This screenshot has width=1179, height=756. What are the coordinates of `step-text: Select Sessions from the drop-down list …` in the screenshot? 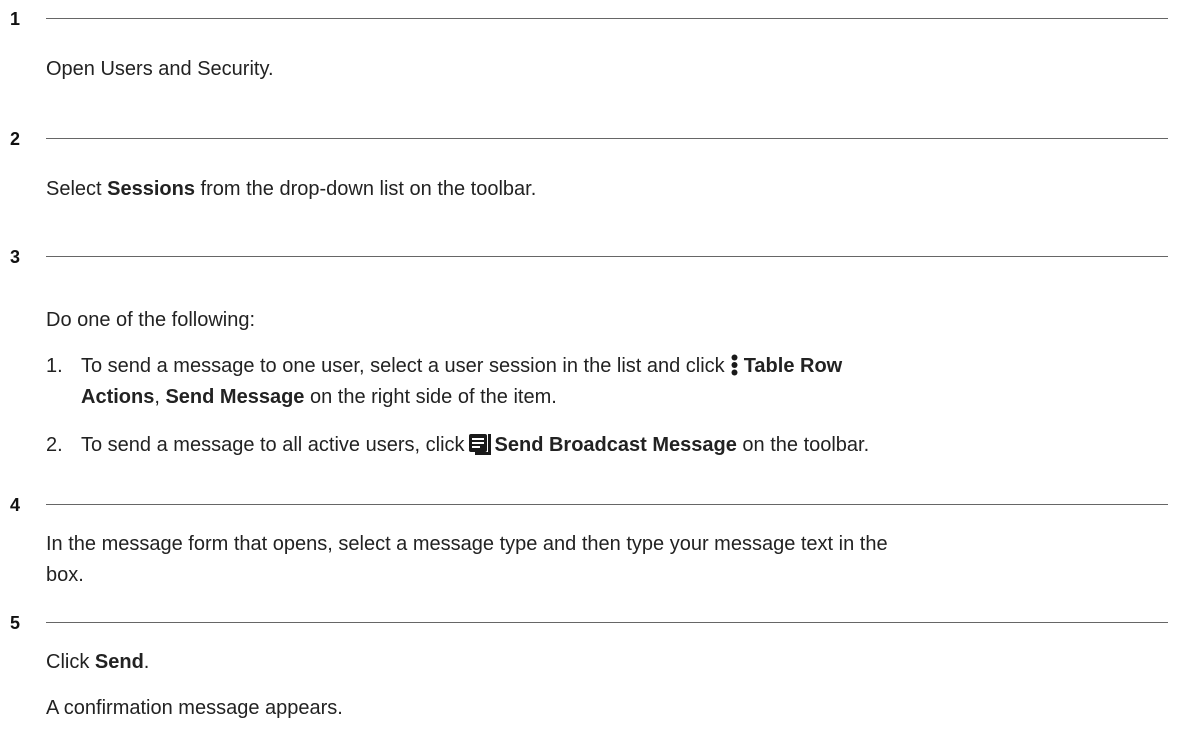 It's located at (607, 189).